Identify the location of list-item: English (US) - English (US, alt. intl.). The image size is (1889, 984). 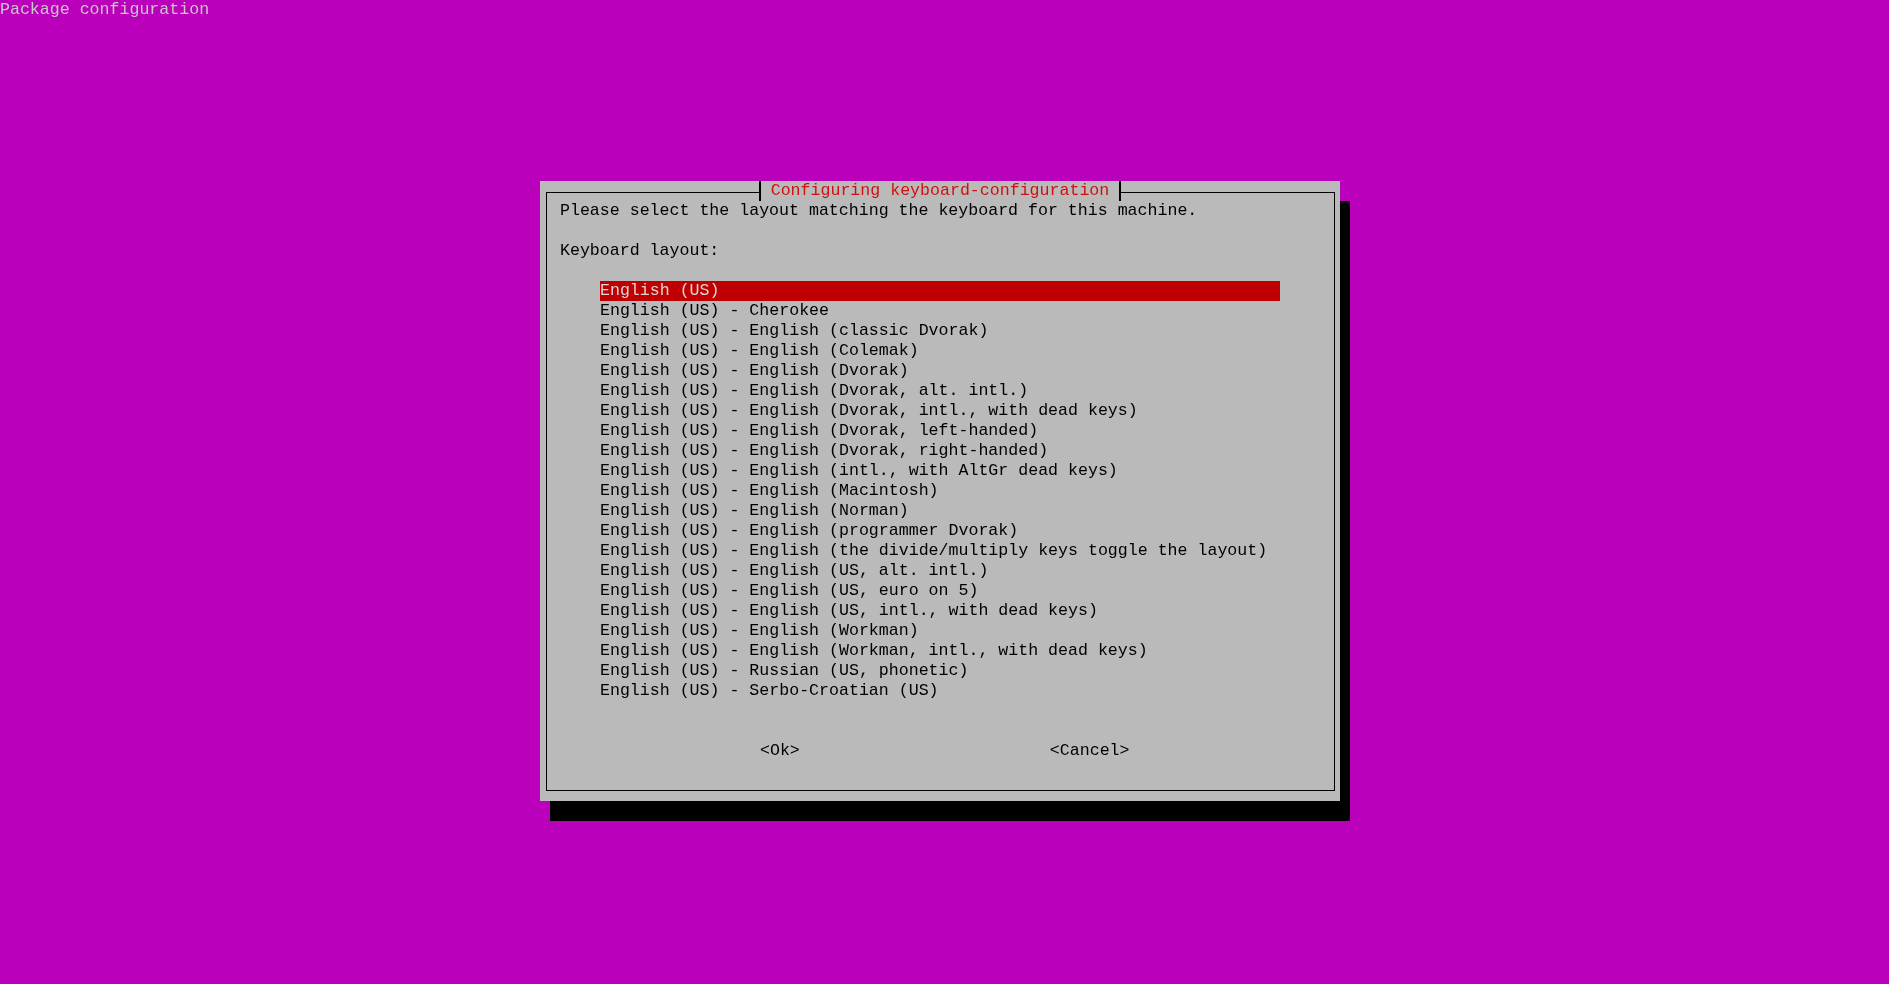
(940, 571).